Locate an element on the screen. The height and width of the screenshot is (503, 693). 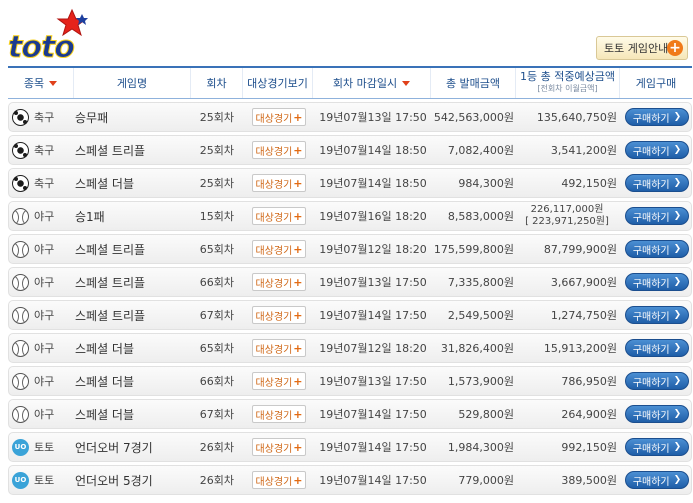
prize-amount: 492,150원 is located at coordinates (589, 183).